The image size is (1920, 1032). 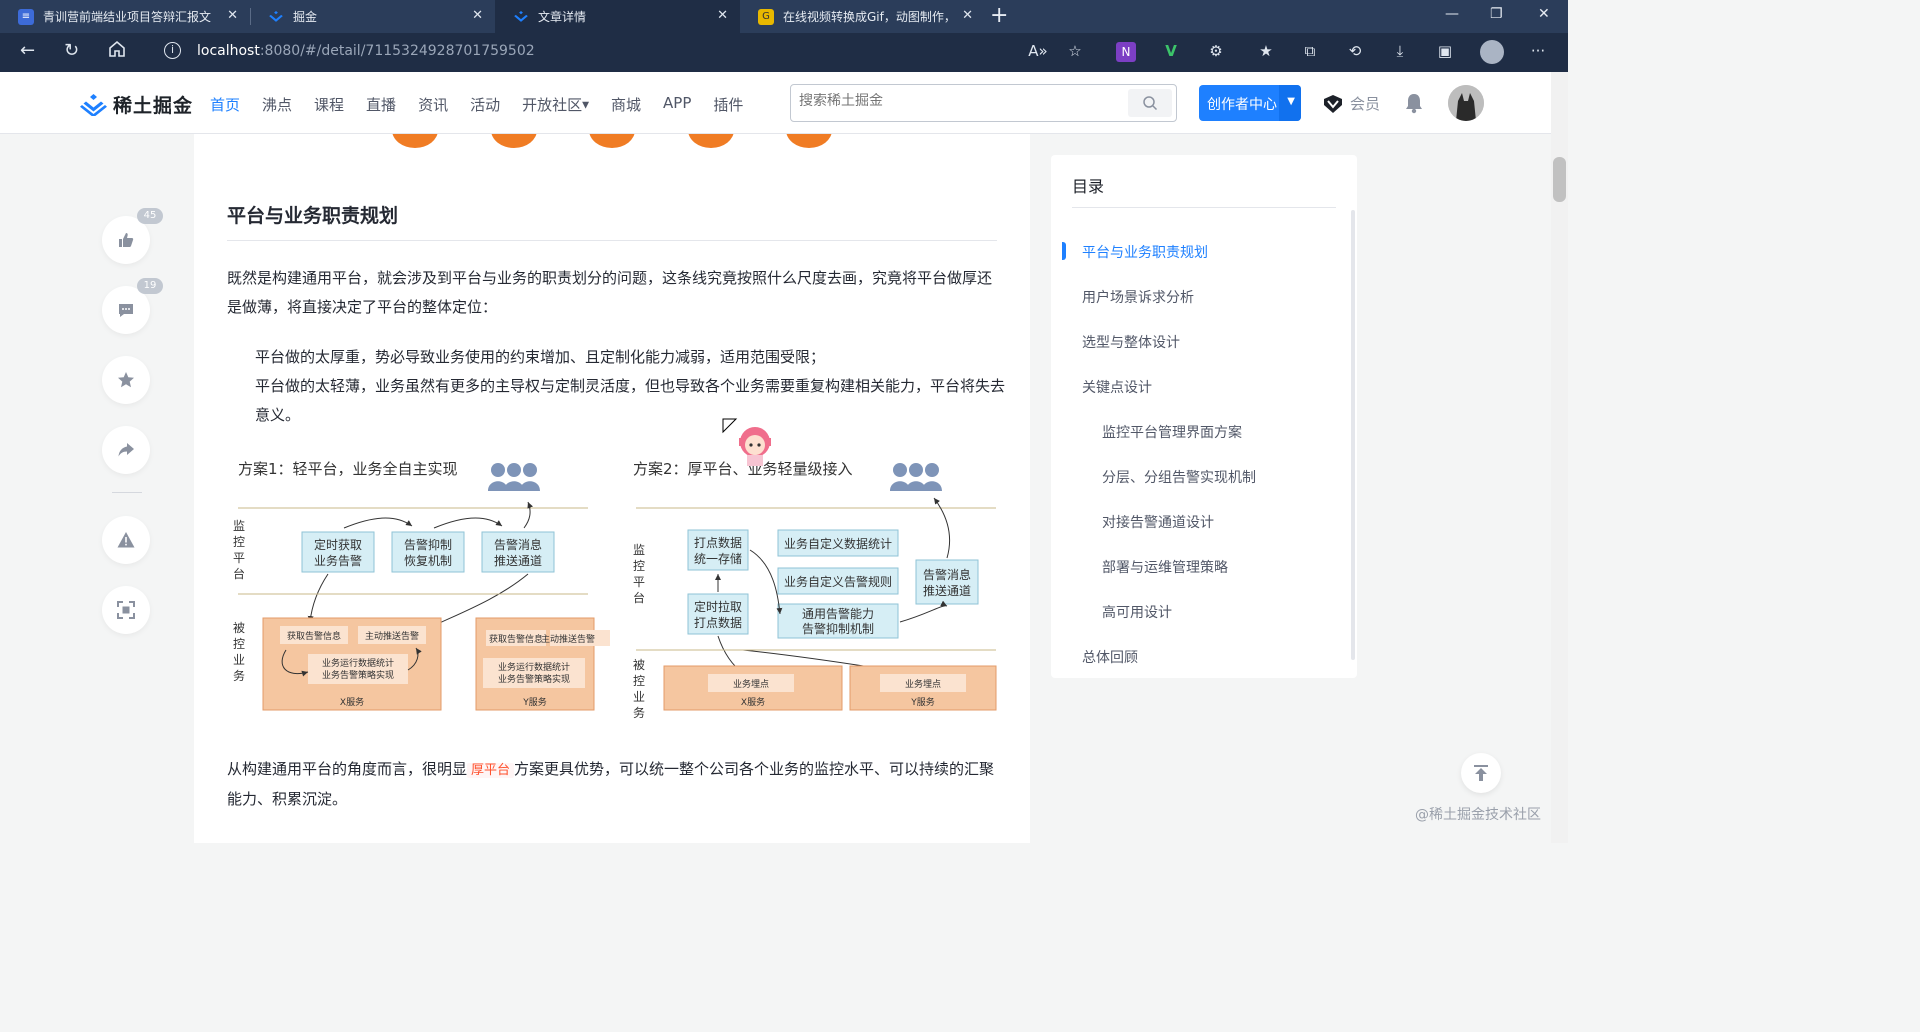 I want to click on fullscreen-button, so click(x=126, y=610).